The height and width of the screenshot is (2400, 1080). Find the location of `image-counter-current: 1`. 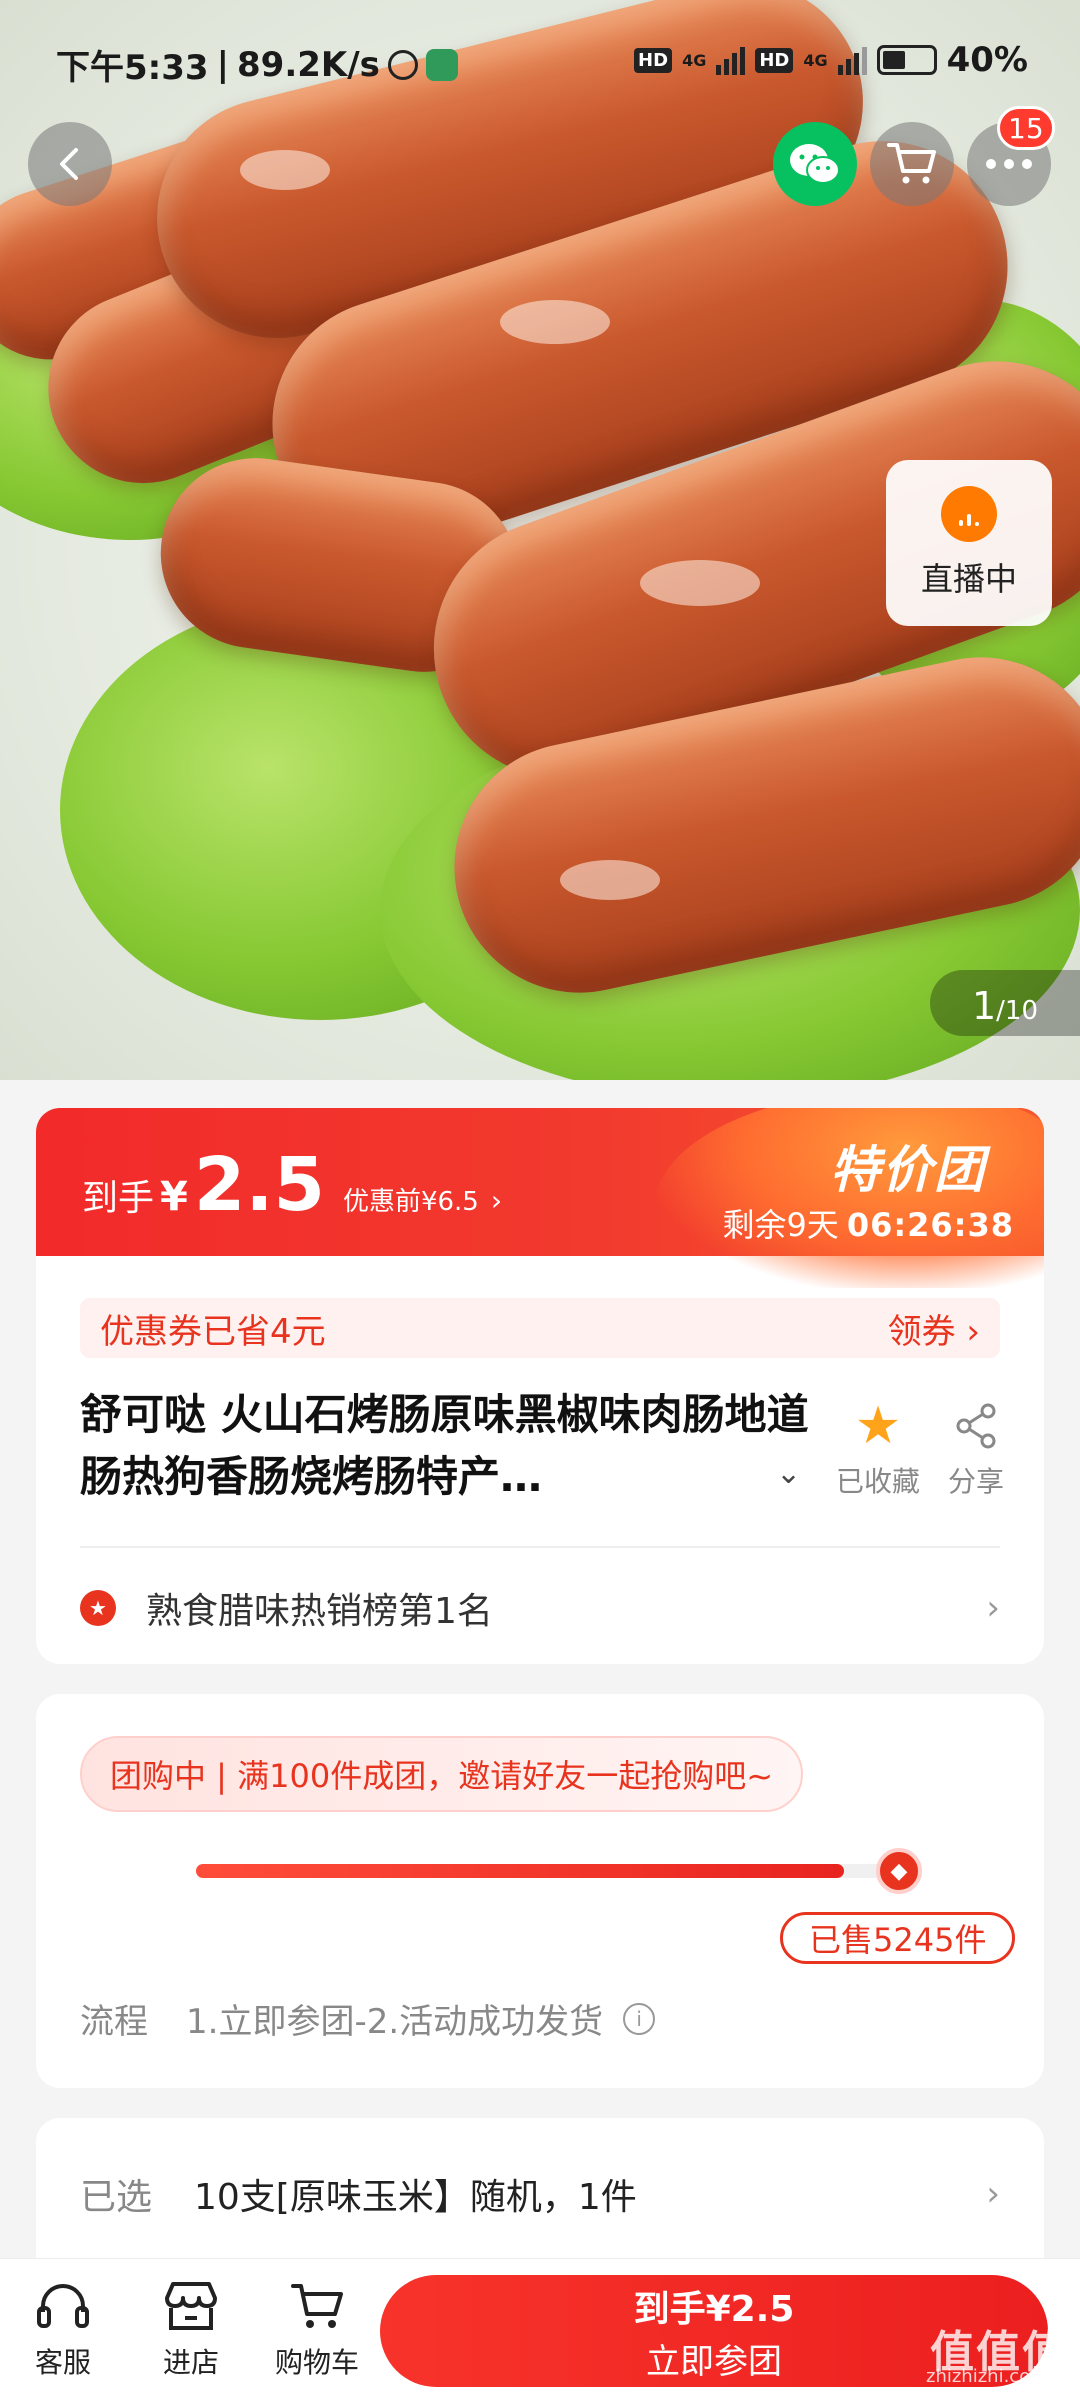

image-counter-current: 1 is located at coordinates (984, 1006).